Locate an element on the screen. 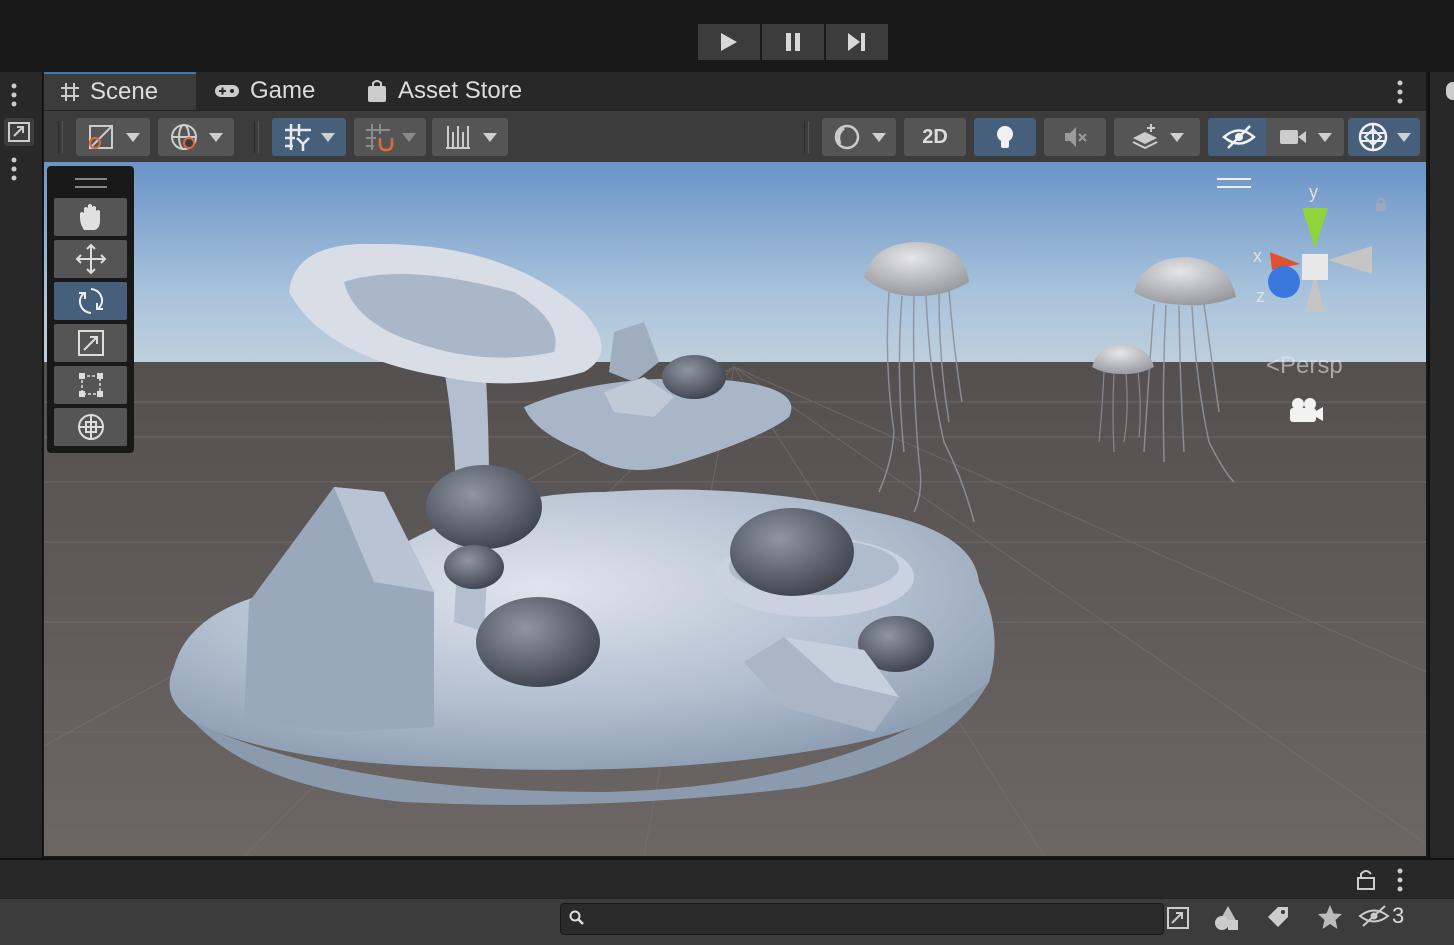  play-icon is located at coordinates (729, 42).